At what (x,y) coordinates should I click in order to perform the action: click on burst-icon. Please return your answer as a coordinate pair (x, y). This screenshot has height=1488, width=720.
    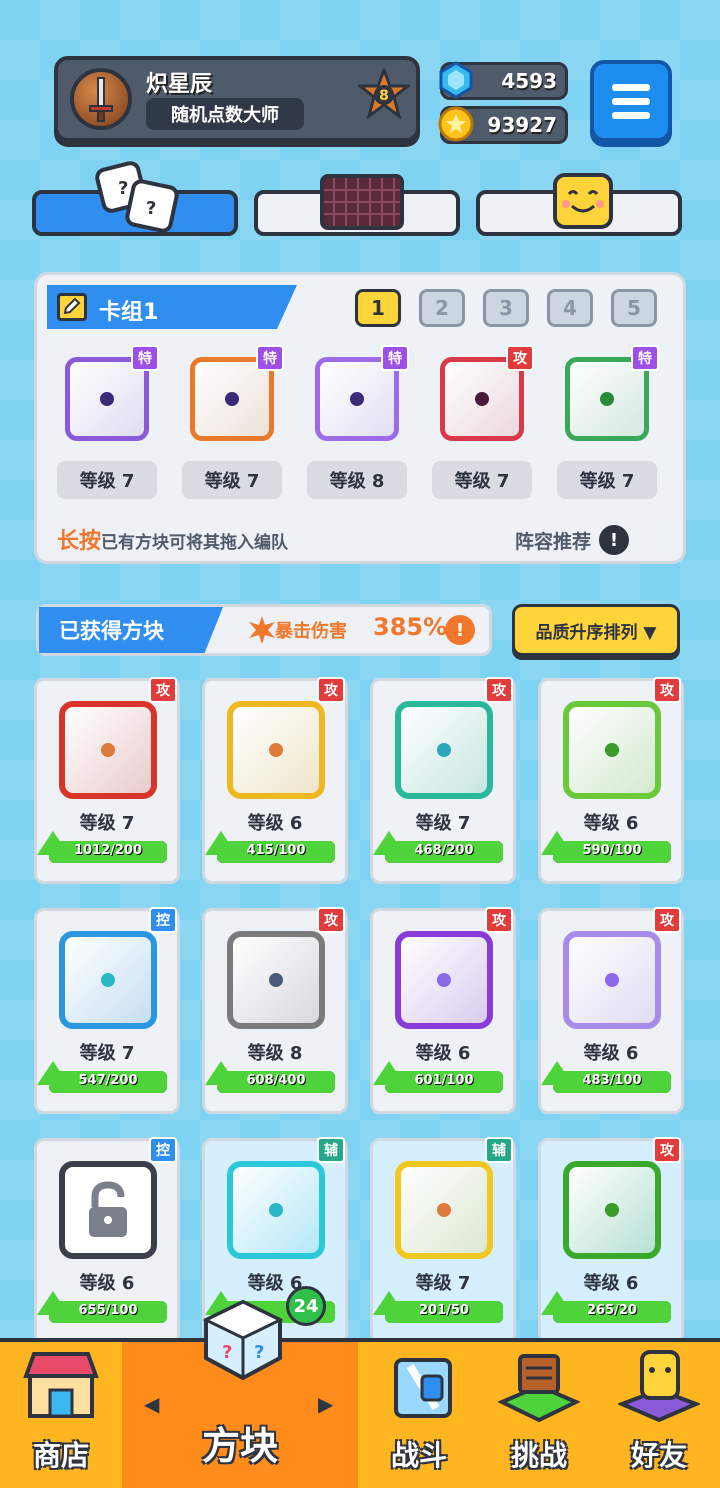
    Looking at the image, I should click on (262, 630).